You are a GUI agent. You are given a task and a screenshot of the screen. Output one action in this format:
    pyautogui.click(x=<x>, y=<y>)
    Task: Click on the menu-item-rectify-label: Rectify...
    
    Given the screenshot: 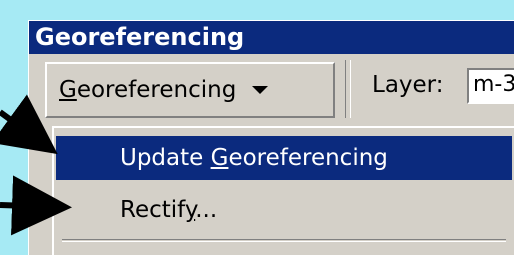 What is the action you would take?
    pyautogui.click(x=169, y=210)
    